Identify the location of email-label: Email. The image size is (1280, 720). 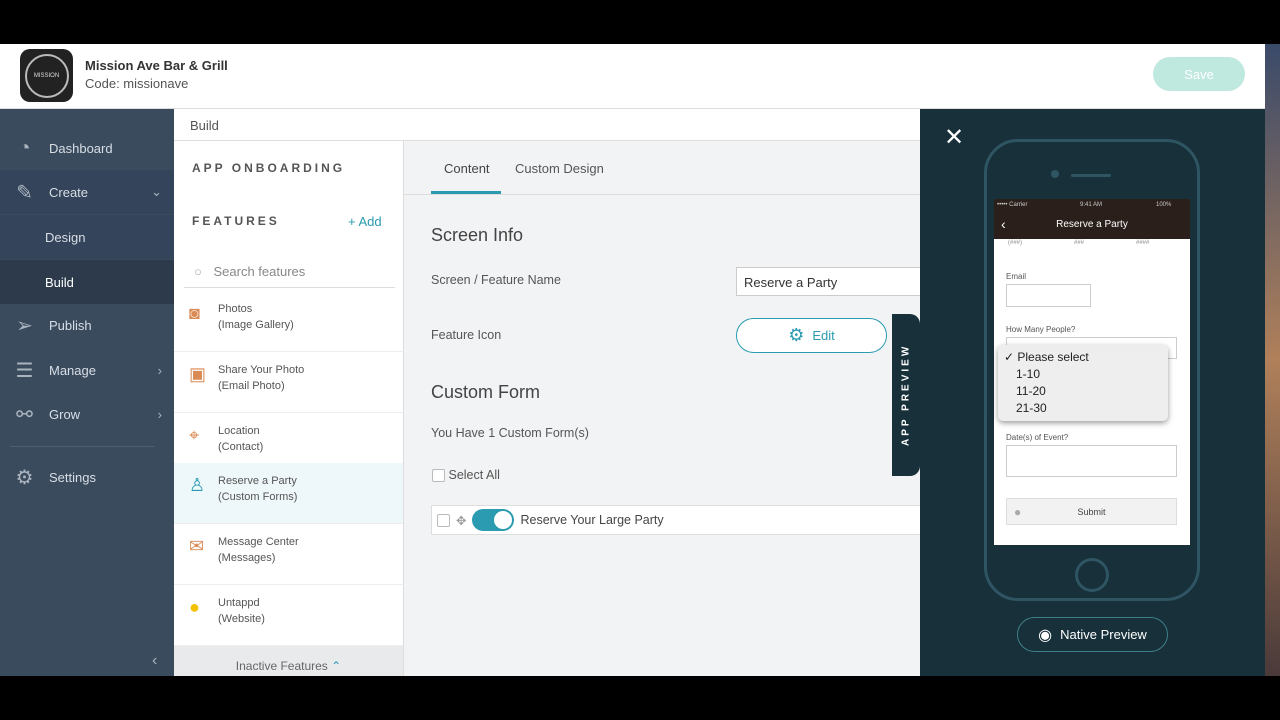
(1016, 276).